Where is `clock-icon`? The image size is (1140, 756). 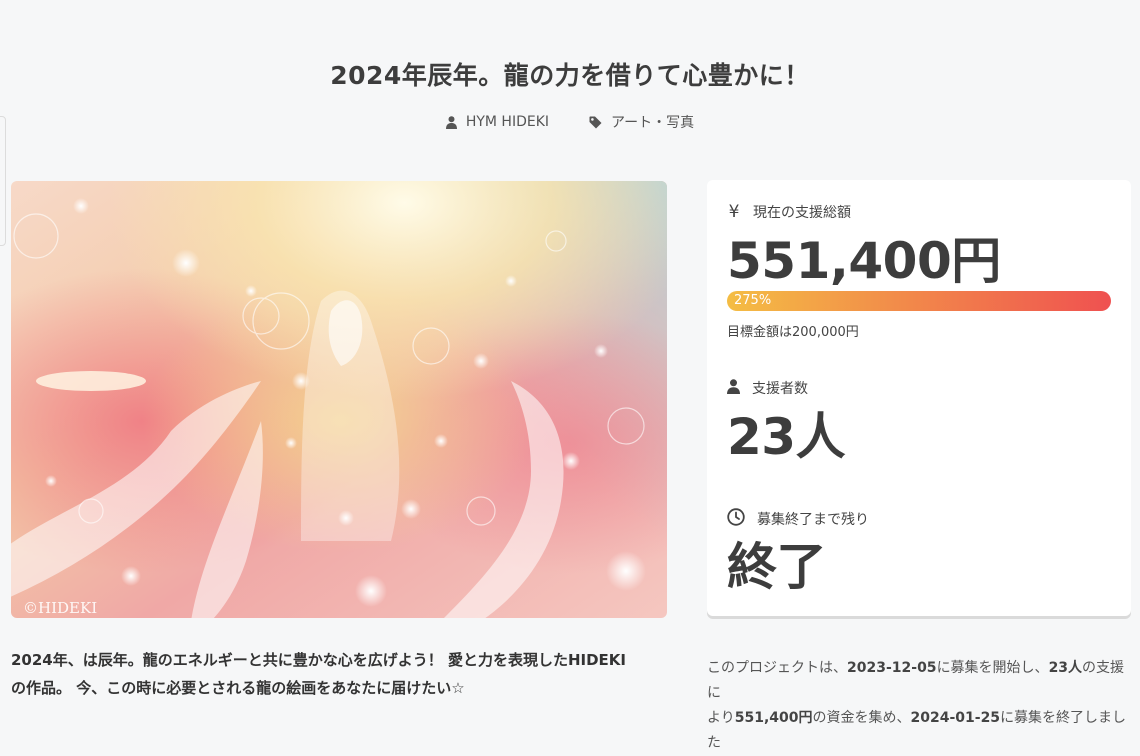
clock-icon is located at coordinates (736, 519).